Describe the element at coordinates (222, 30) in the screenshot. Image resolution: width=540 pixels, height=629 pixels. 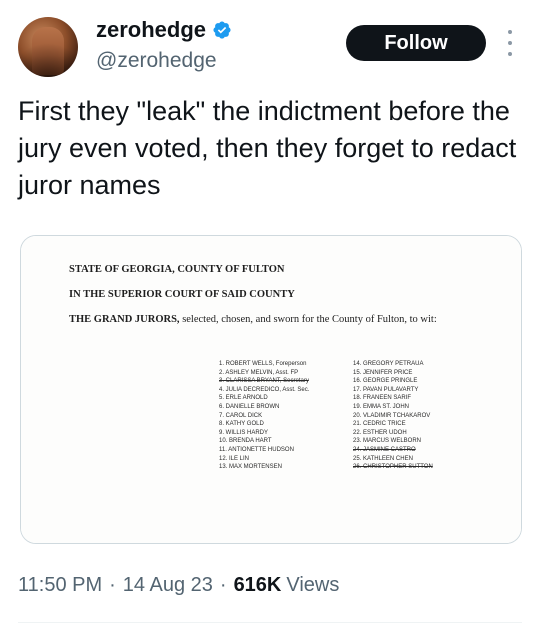
I see `verified-badge-icon` at that location.